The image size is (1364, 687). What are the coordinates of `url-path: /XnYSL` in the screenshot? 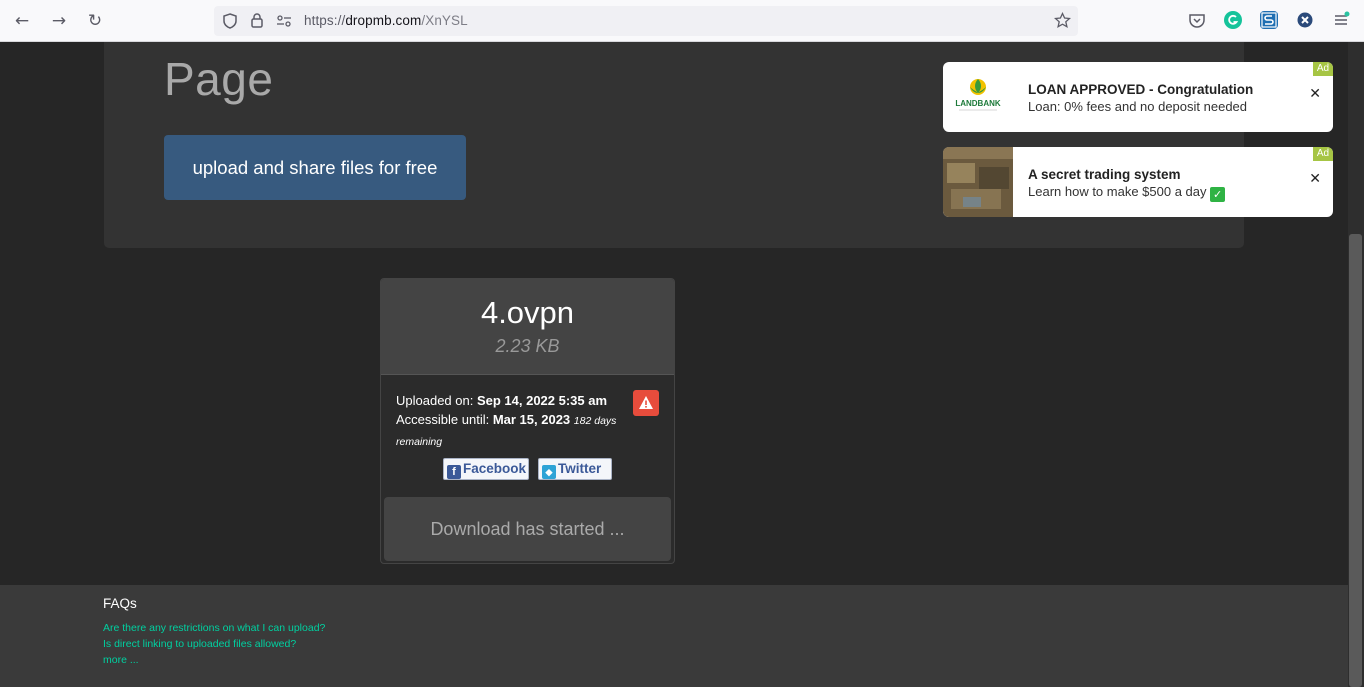 It's located at (444, 20).